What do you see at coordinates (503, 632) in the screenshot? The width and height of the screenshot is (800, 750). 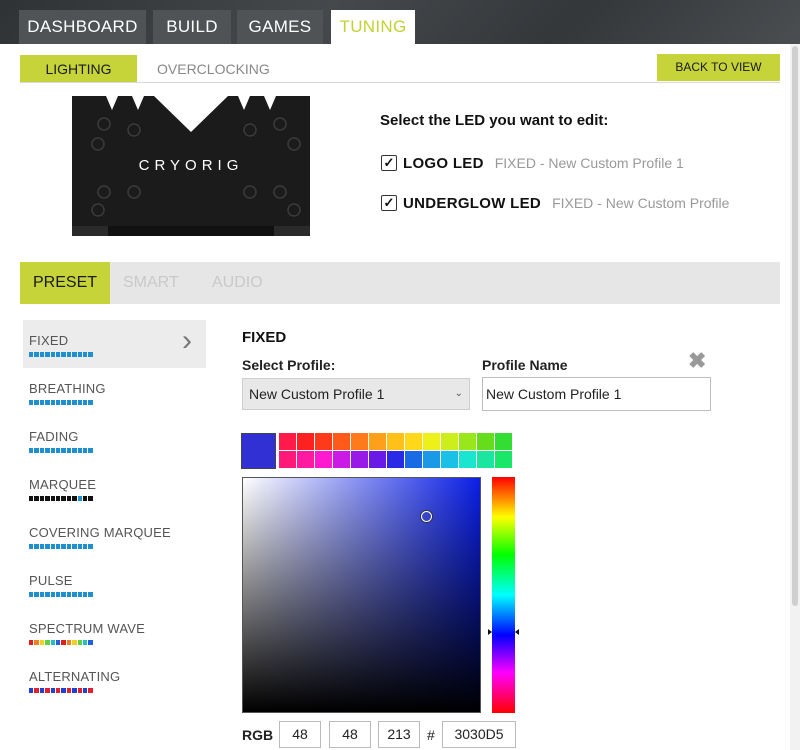 I see `hue-slider-marker` at bounding box center [503, 632].